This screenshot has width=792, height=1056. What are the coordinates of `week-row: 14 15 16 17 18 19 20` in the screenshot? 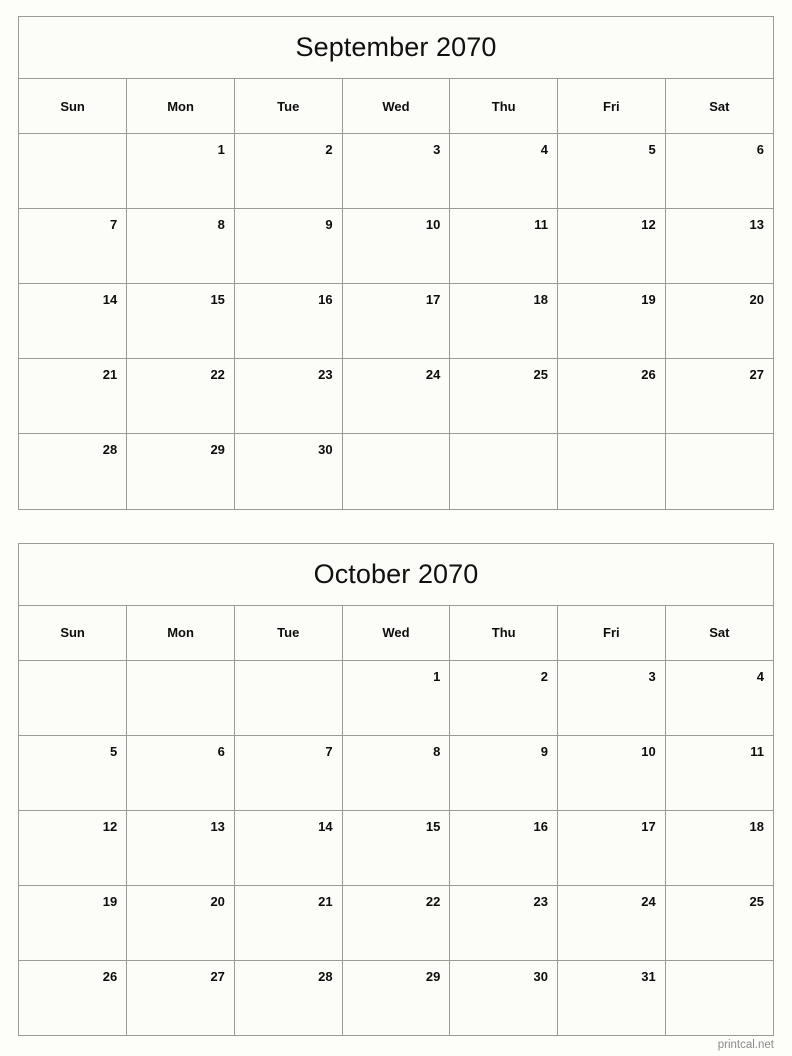 It's located at (396, 321).